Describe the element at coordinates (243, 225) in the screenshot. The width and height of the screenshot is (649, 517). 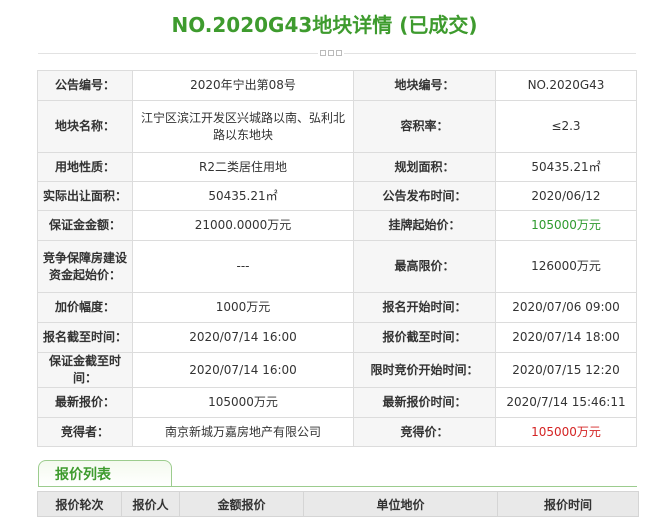
I see `deposit-value: 21000.0000万元` at that location.